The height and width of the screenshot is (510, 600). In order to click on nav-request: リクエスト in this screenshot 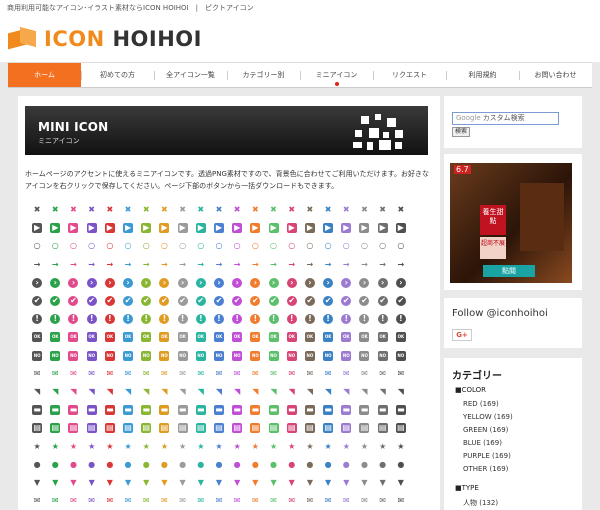, I will do `click(409, 75)`.